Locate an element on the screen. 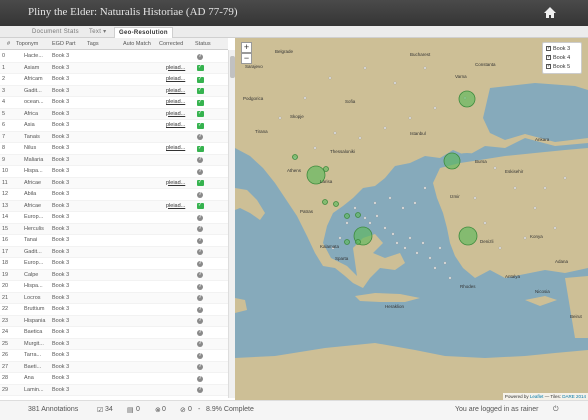  col-header-status: Status is located at coordinates (203, 44).